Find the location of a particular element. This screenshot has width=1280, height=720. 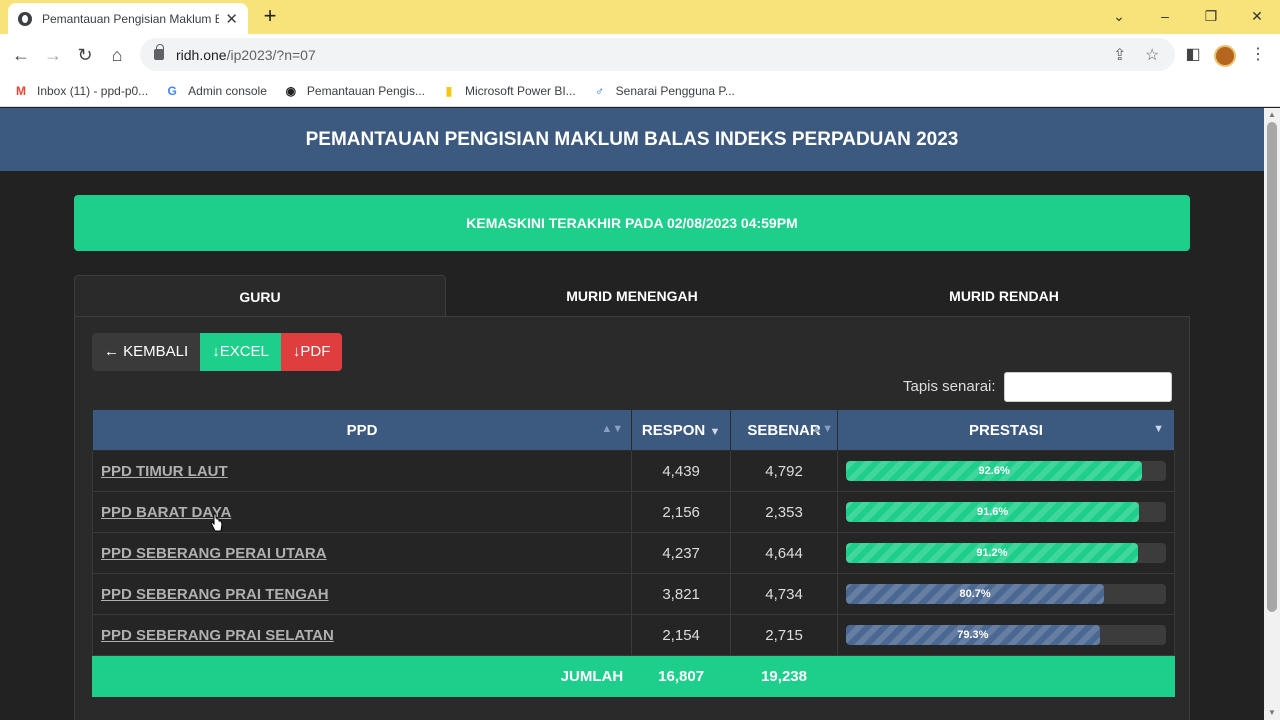

tab-search-icon: ⌄ is located at coordinates (1119, 16).